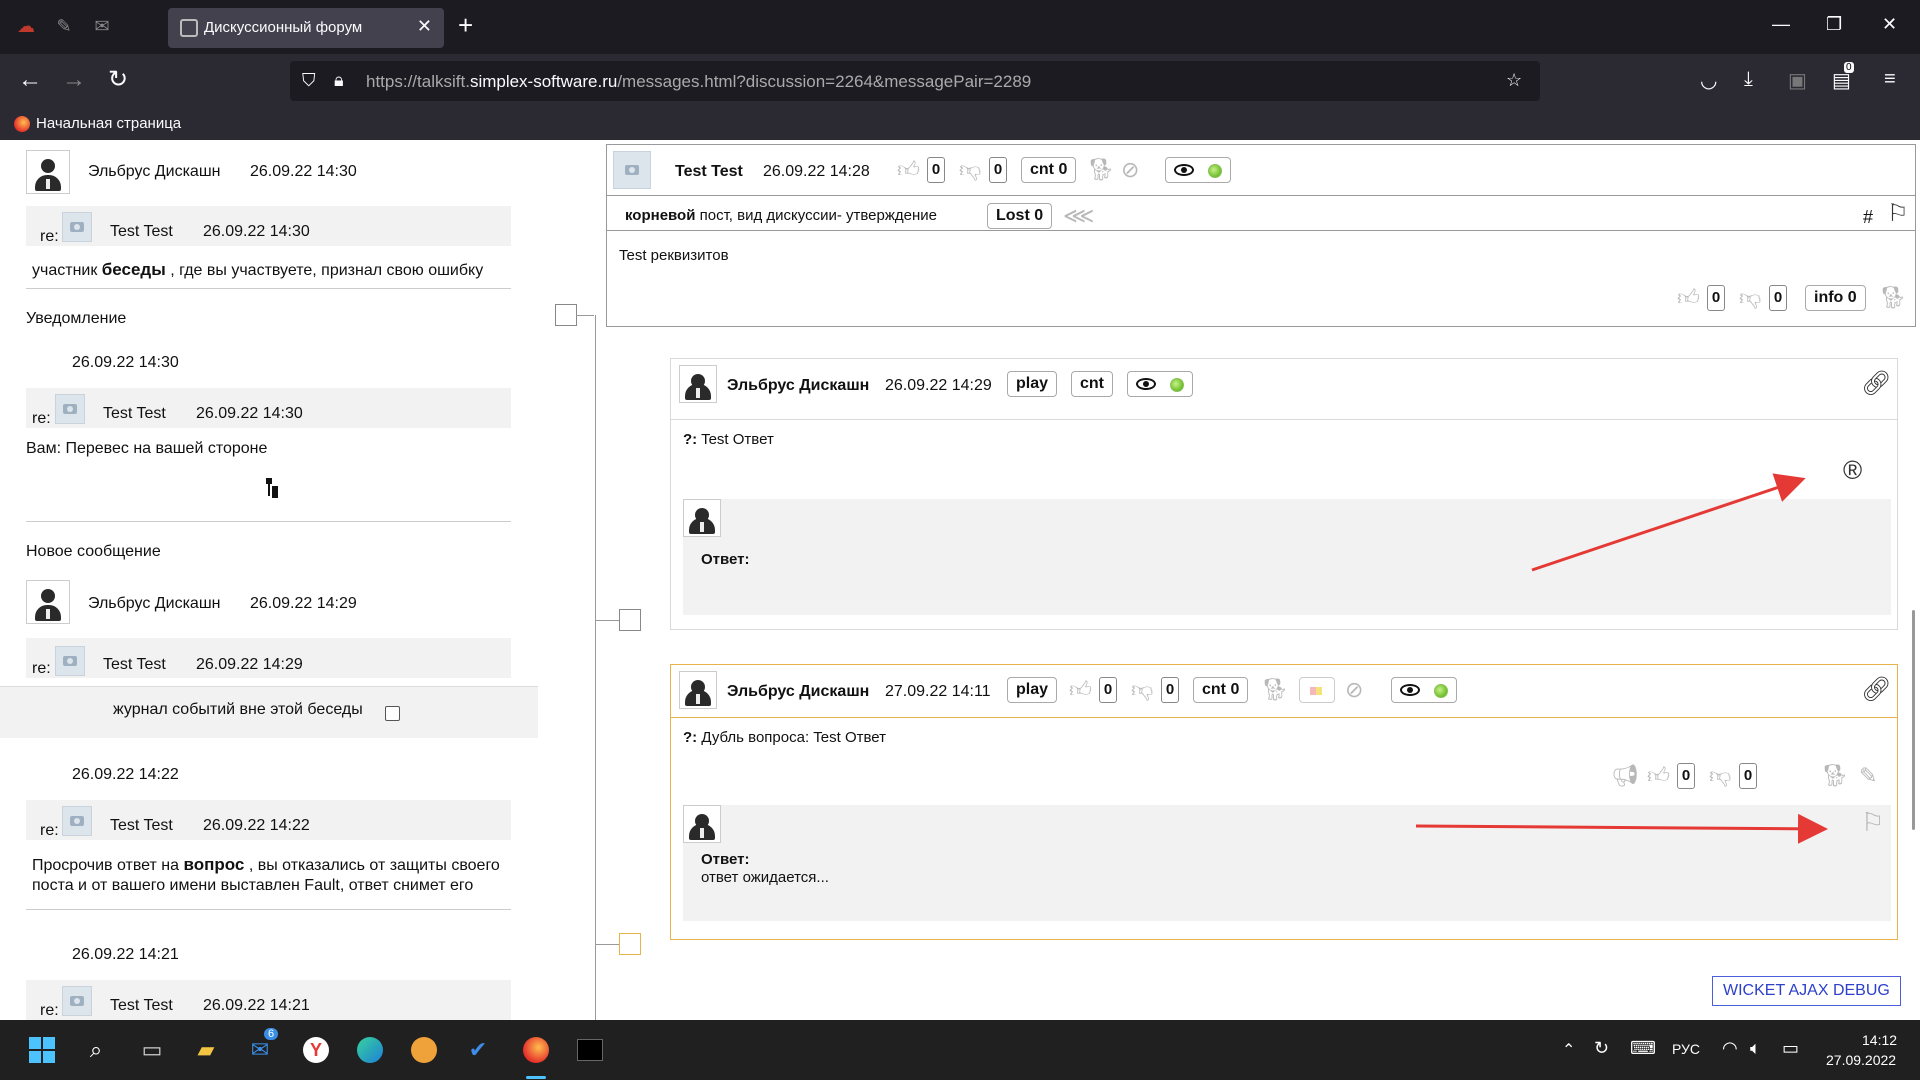 Image resolution: width=1920 pixels, height=1080 pixels. What do you see at coordinates (339, 80) in the screenshot?
I see `lock-icon: 🔒︎` at bounding box center [339, 80].